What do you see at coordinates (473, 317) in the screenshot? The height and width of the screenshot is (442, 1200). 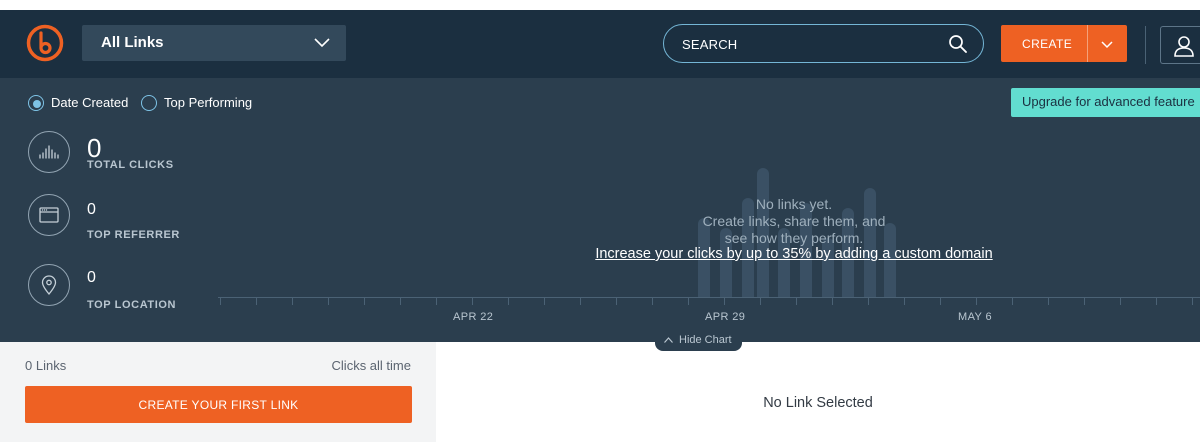 I see `x-axis-label: APR 22` at bounding box center [473, 317].